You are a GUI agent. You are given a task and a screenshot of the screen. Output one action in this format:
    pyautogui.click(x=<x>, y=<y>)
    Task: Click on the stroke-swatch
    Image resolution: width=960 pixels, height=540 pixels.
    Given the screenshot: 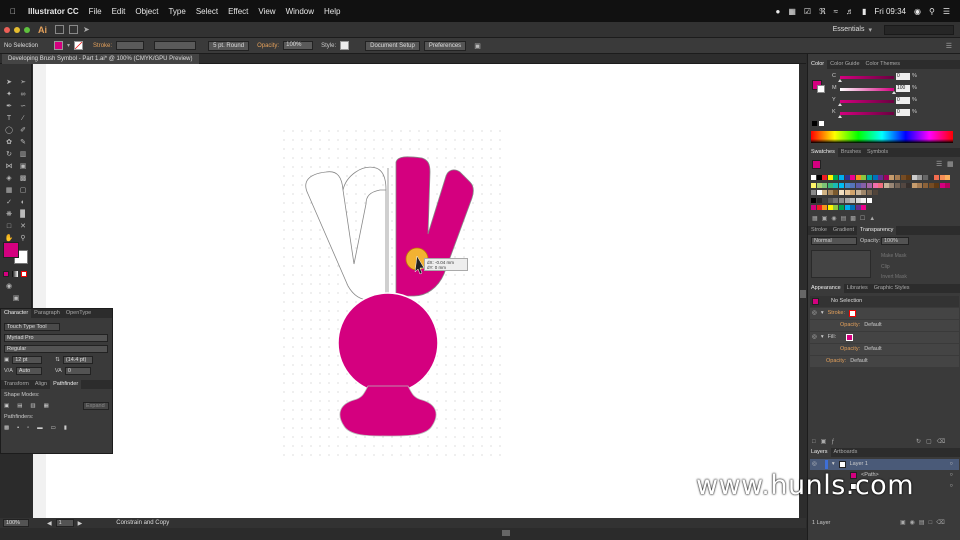 What is the action you would take?
    pyautogui.click(x=79, y=45)
    